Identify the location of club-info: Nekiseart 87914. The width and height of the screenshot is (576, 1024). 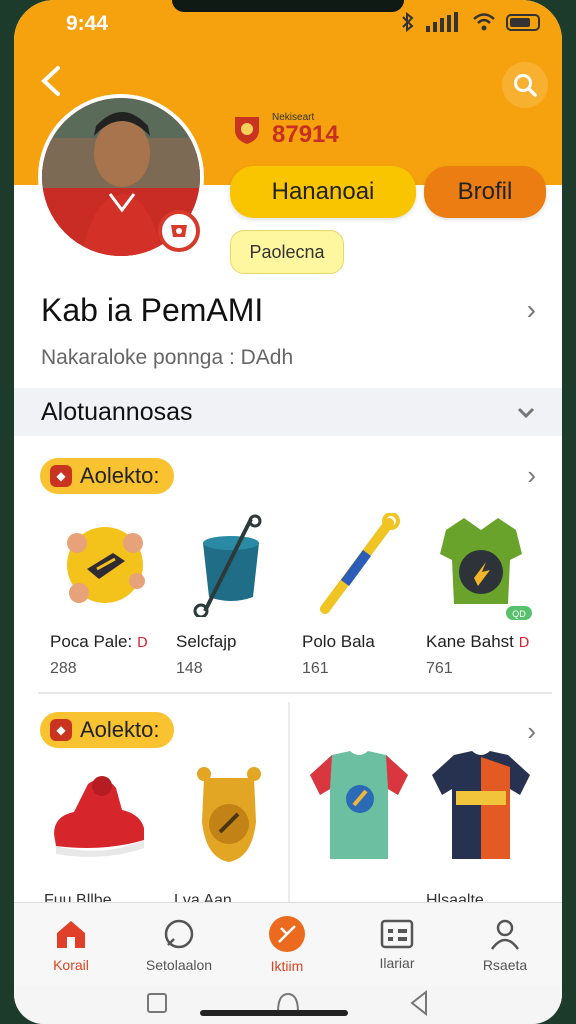
(285, 129).